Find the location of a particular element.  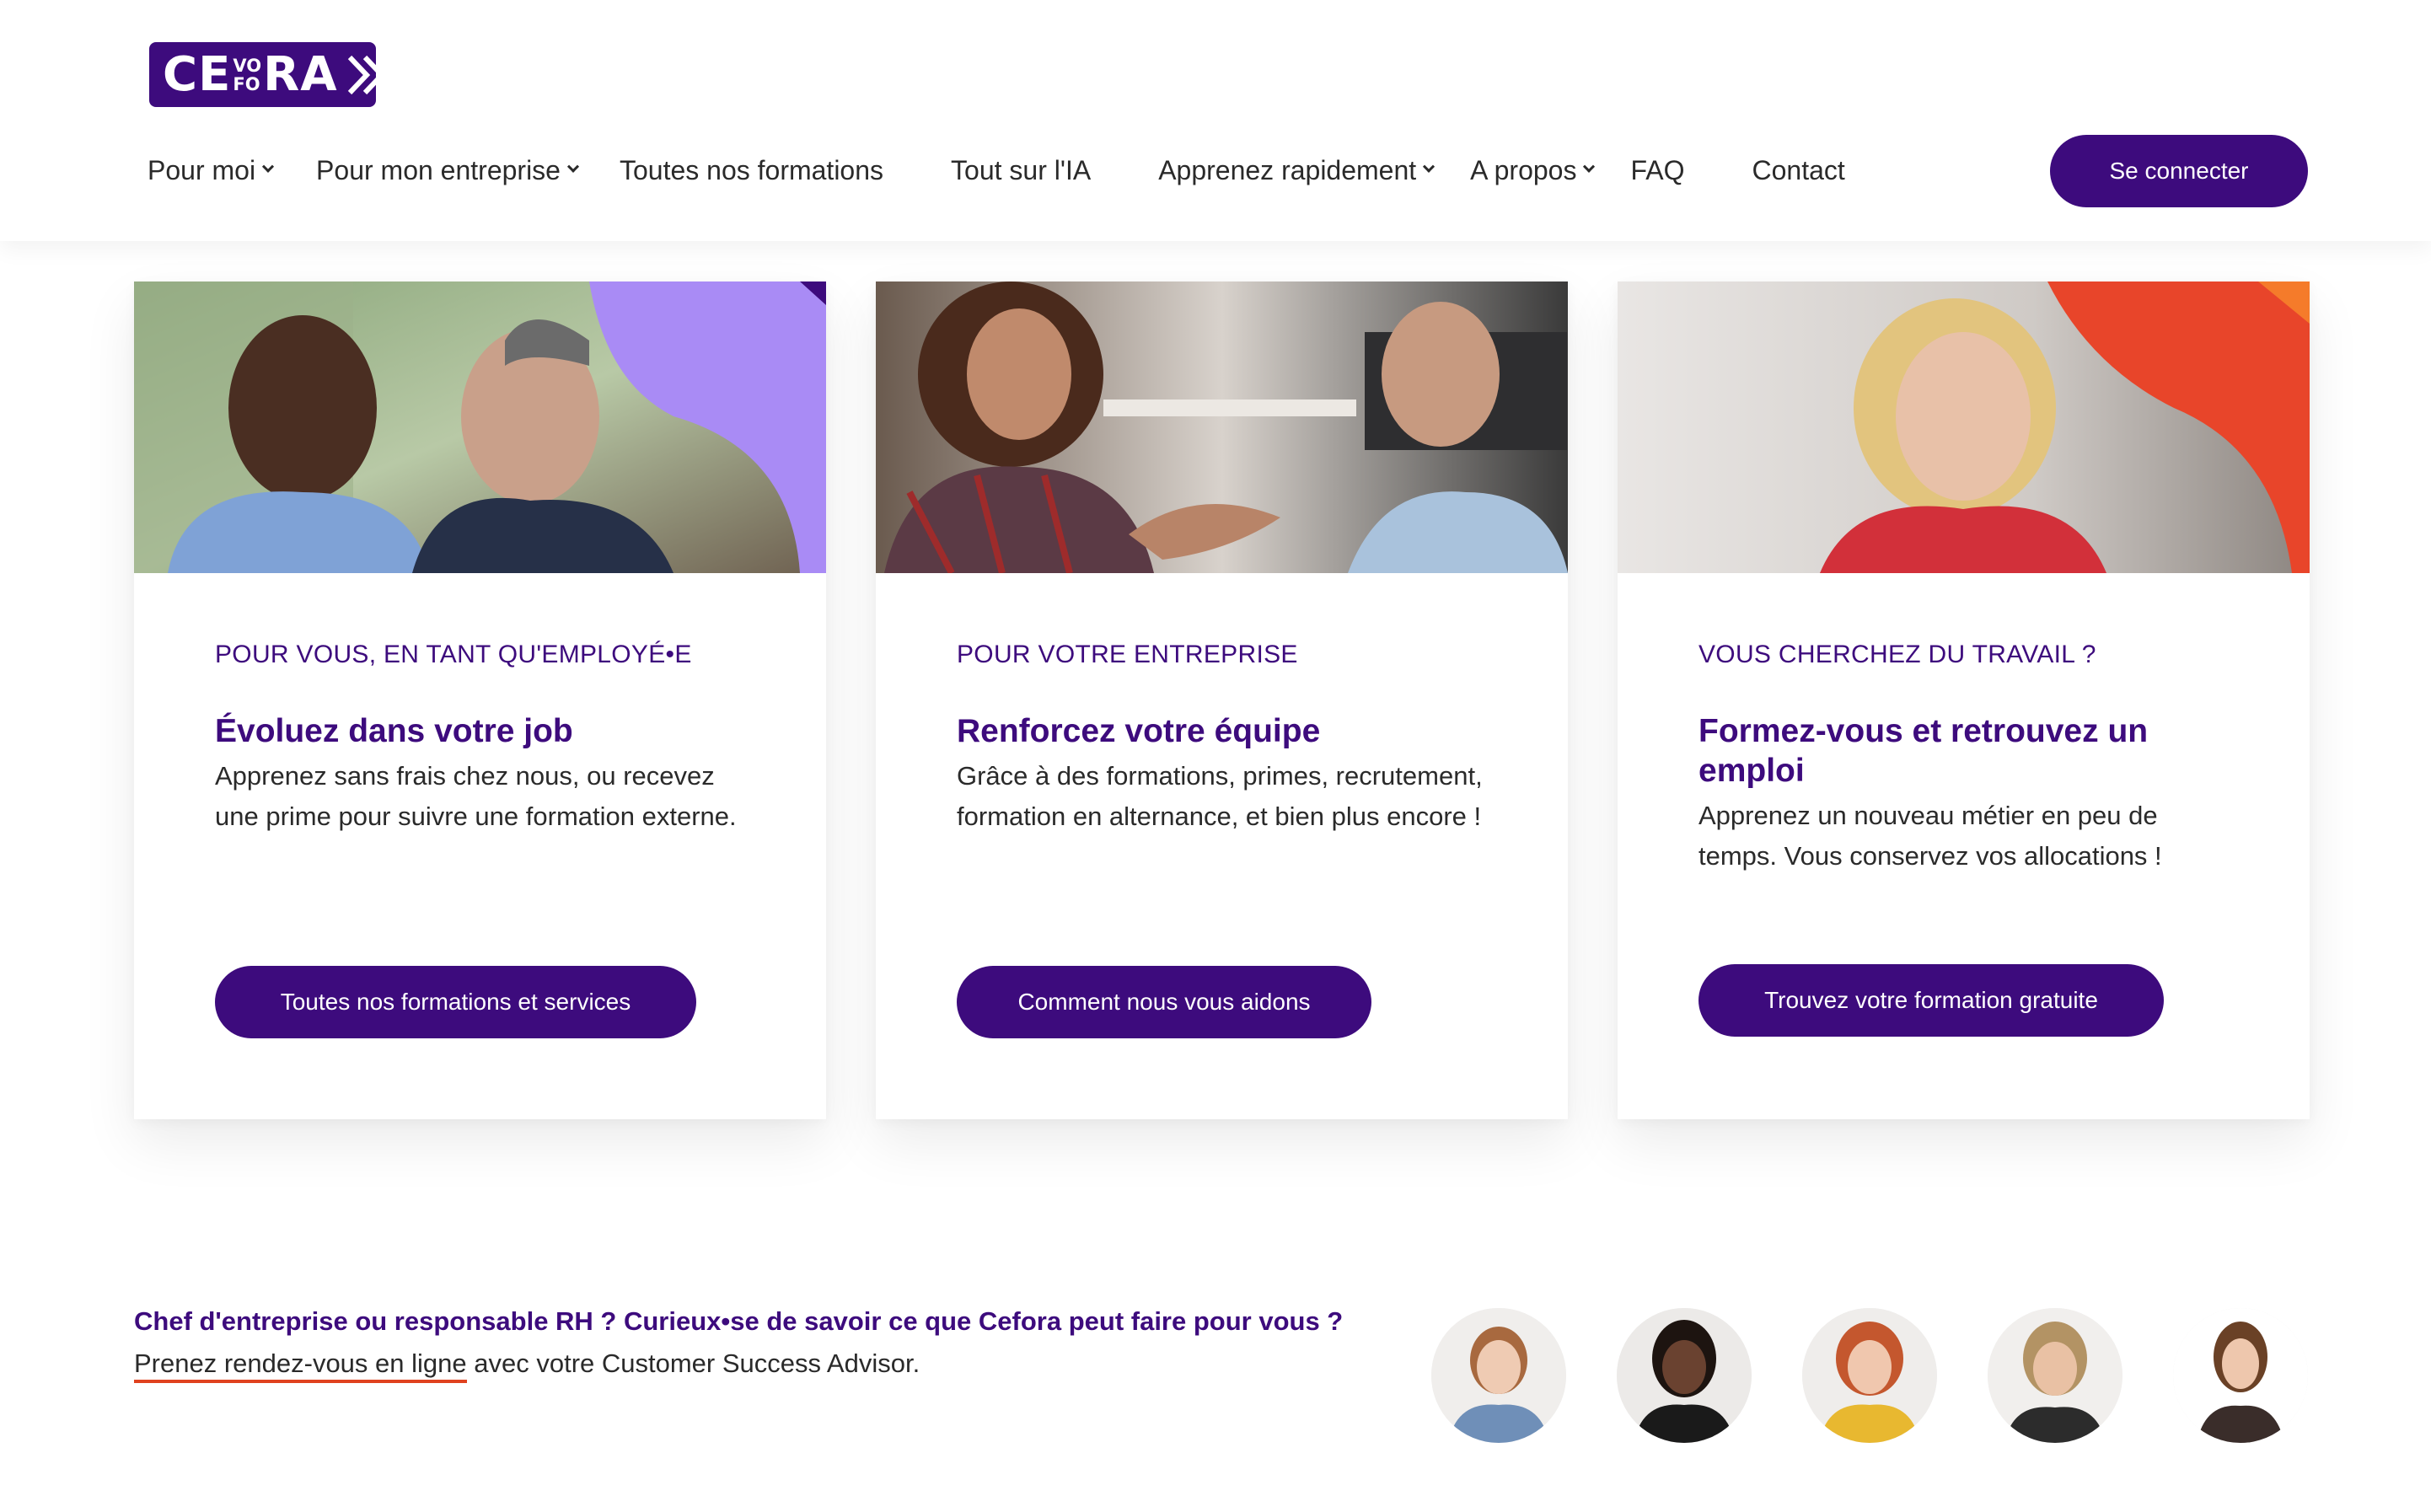

all-trainings-services-button: Toutes nos formations et services is located at coordinates (455, 1002).